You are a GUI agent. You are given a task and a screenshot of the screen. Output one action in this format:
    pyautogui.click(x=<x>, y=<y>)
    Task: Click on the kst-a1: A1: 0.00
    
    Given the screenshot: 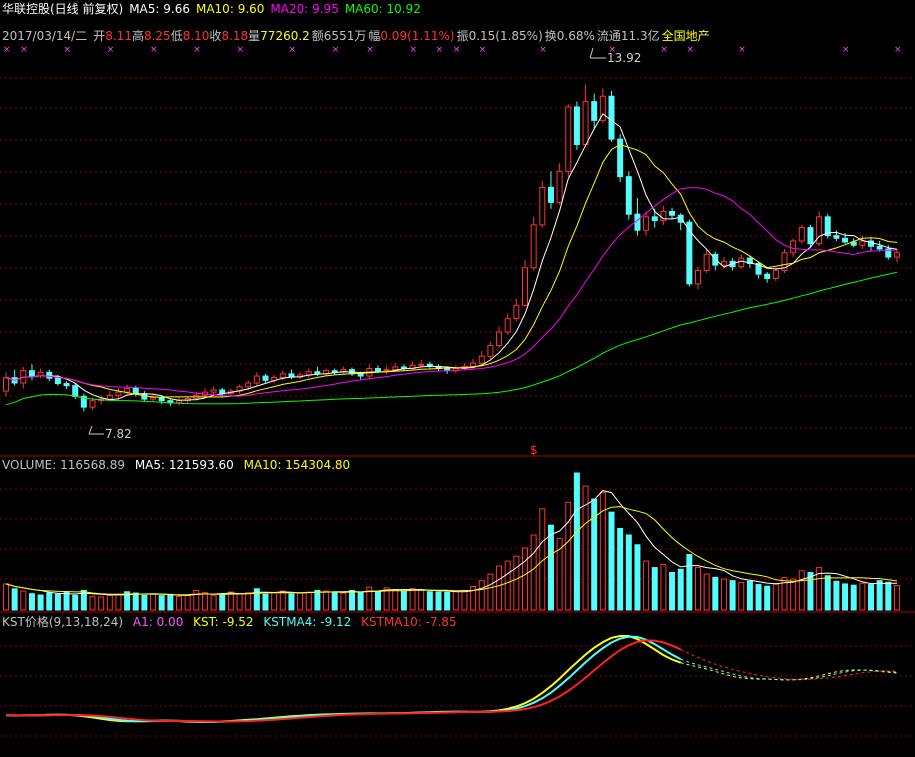 What is the action you would take?
    pyautogui.click(x=158, y=622)
    